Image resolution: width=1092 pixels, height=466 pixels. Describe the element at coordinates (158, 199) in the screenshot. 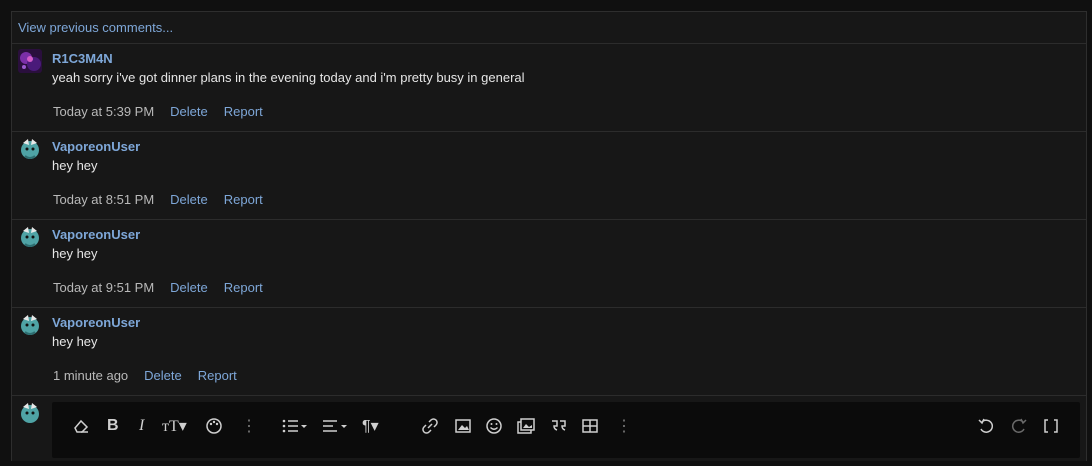

I see `comment-meta: Today at 8:51 PM Delete Report` at that location.